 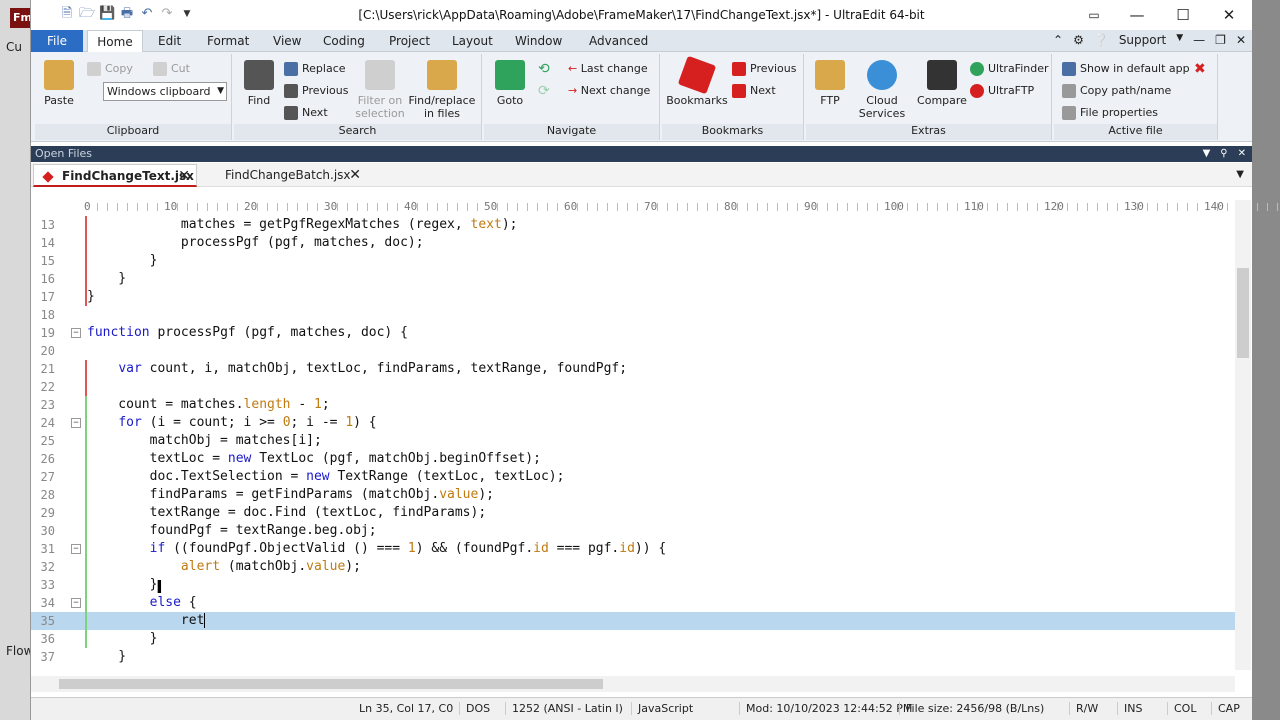 What do you see at coordinates (1129, 708) in the screenshot?
I see `ins-status: INS` at bounding box center [1129, 708].